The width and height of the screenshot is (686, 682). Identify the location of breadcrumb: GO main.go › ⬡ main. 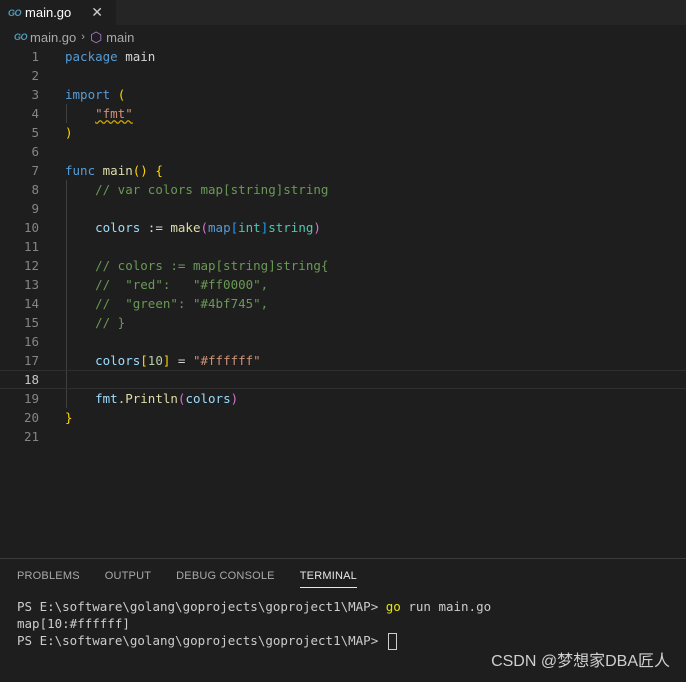
(74, 37).